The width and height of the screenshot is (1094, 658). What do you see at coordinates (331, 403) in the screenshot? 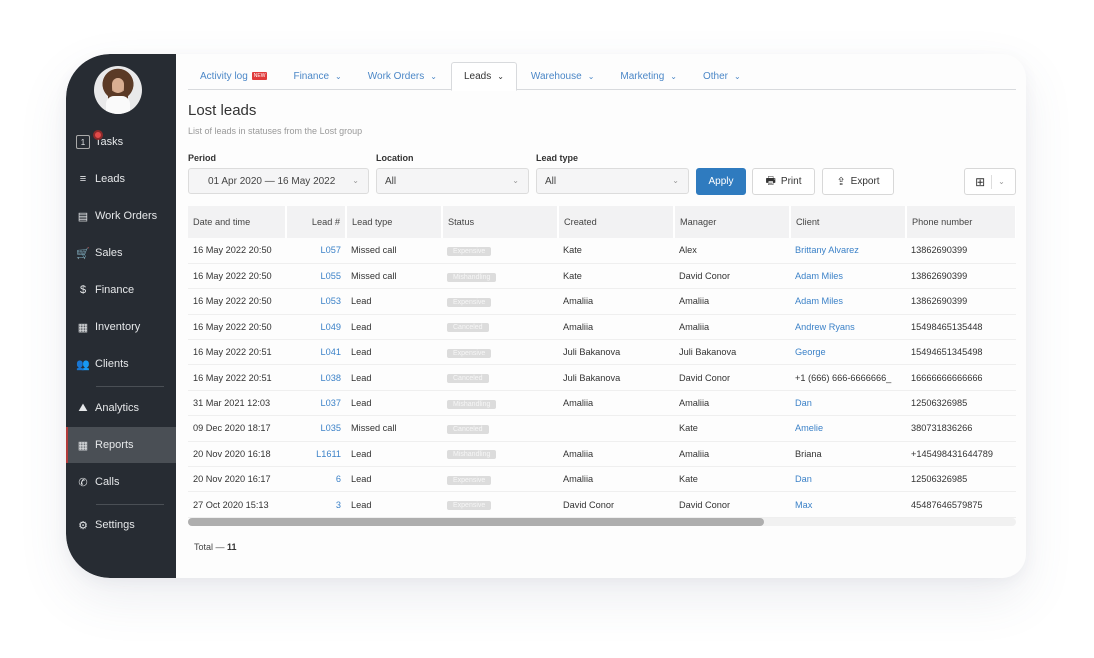
I see `lead-link: L037` at bounding box center [331, 403].